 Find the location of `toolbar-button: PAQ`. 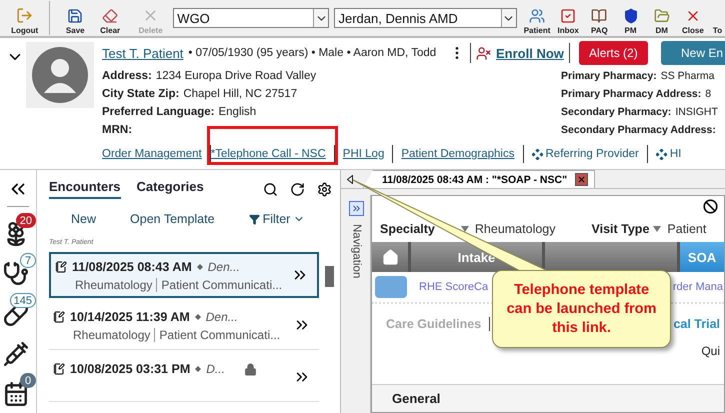

toolbar-button: PAQ is located at coordinates (599, 18).